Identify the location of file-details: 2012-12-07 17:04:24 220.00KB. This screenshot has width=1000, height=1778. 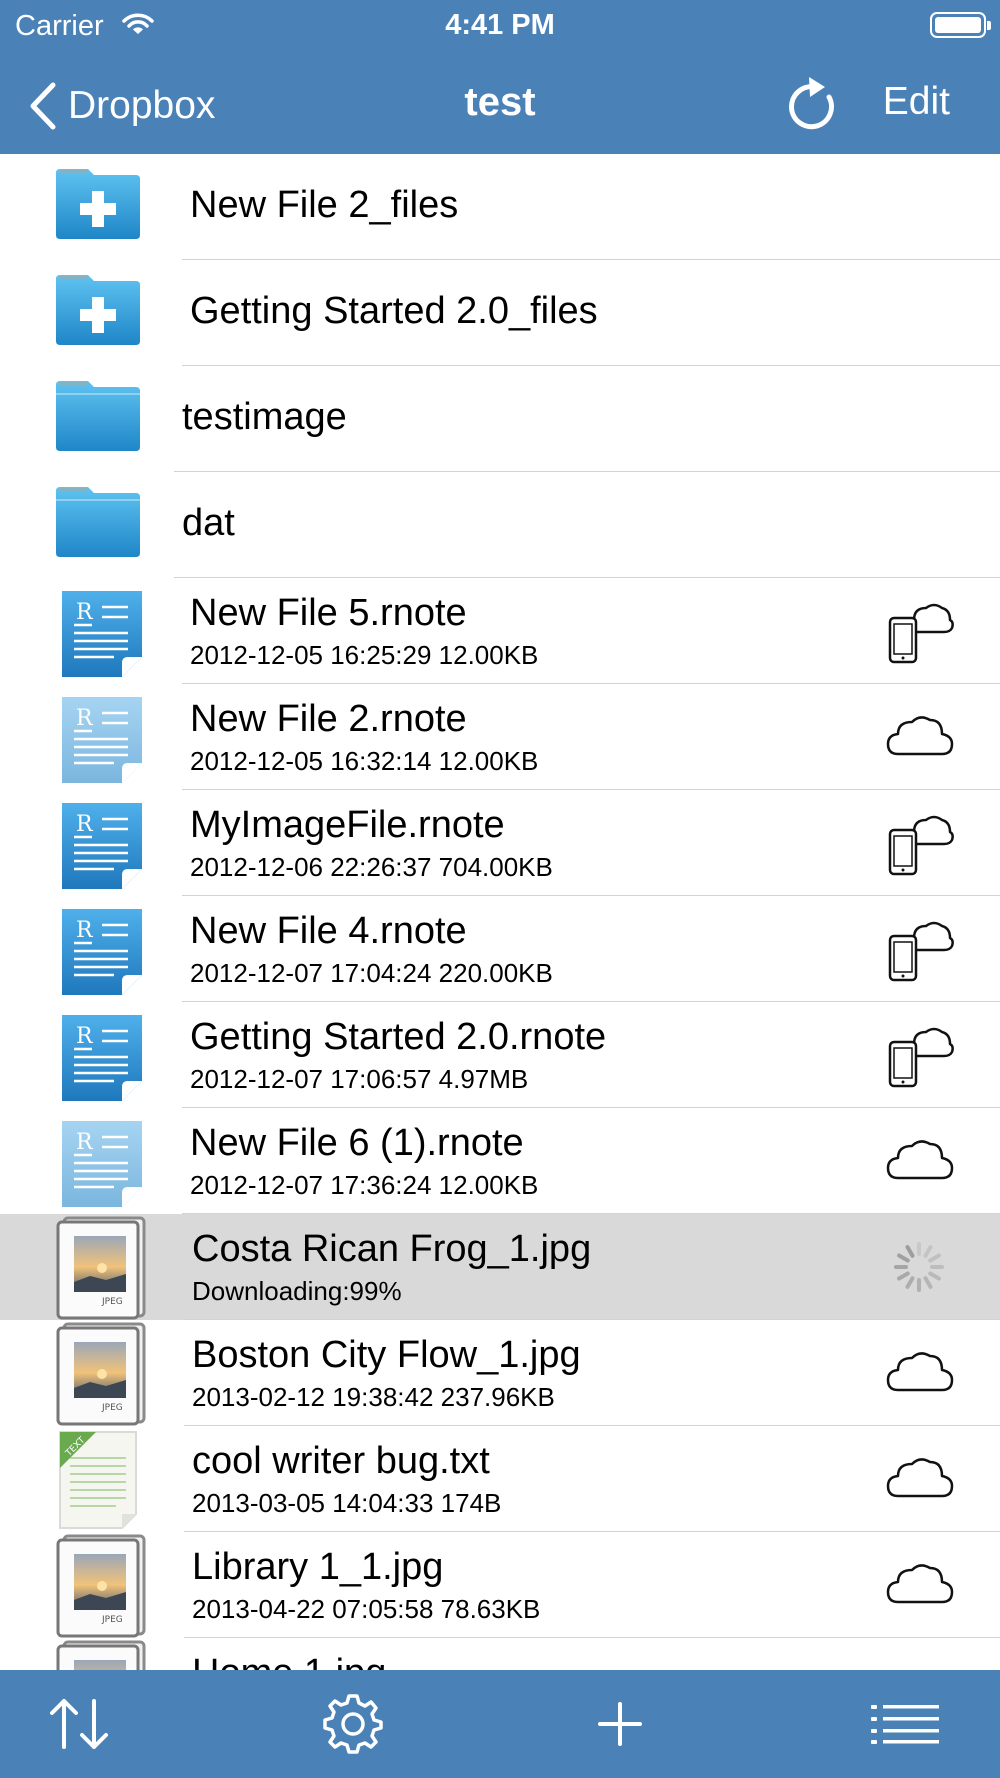
(371, 973).